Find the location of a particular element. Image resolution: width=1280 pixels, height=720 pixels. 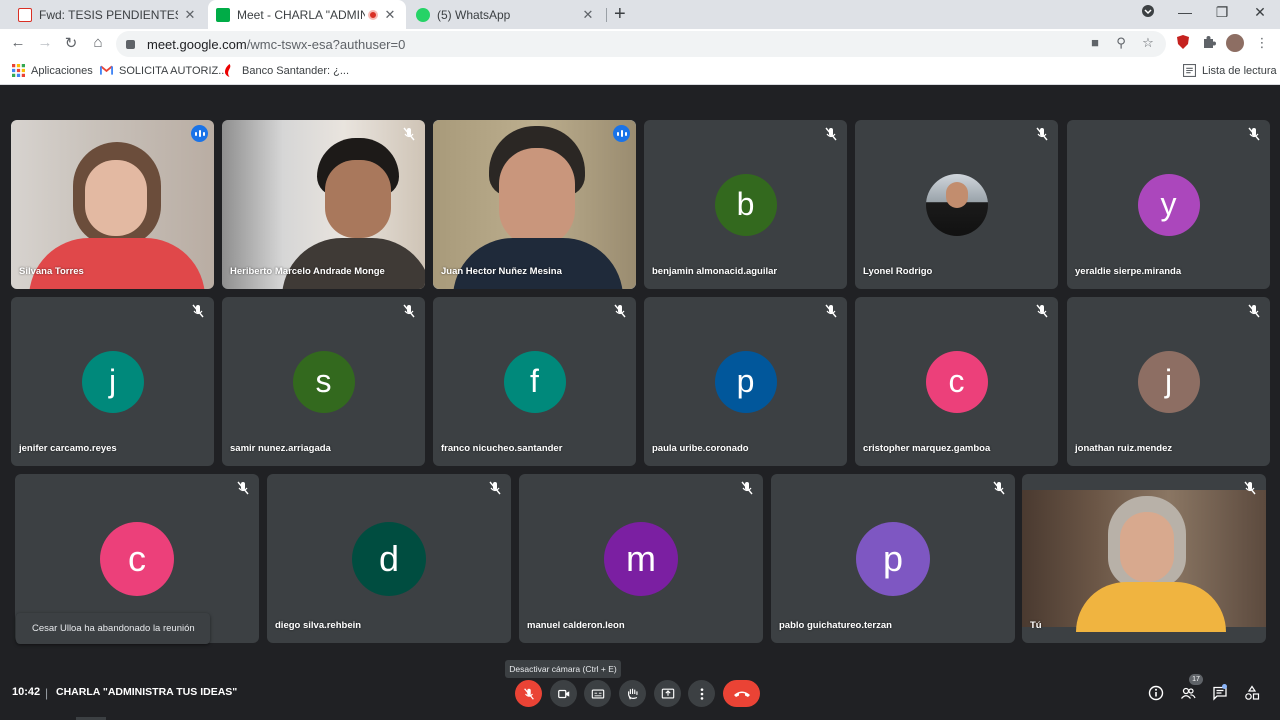

participant-tile: c cristopher marquez.gamboa is located at coordinates (956, 381).